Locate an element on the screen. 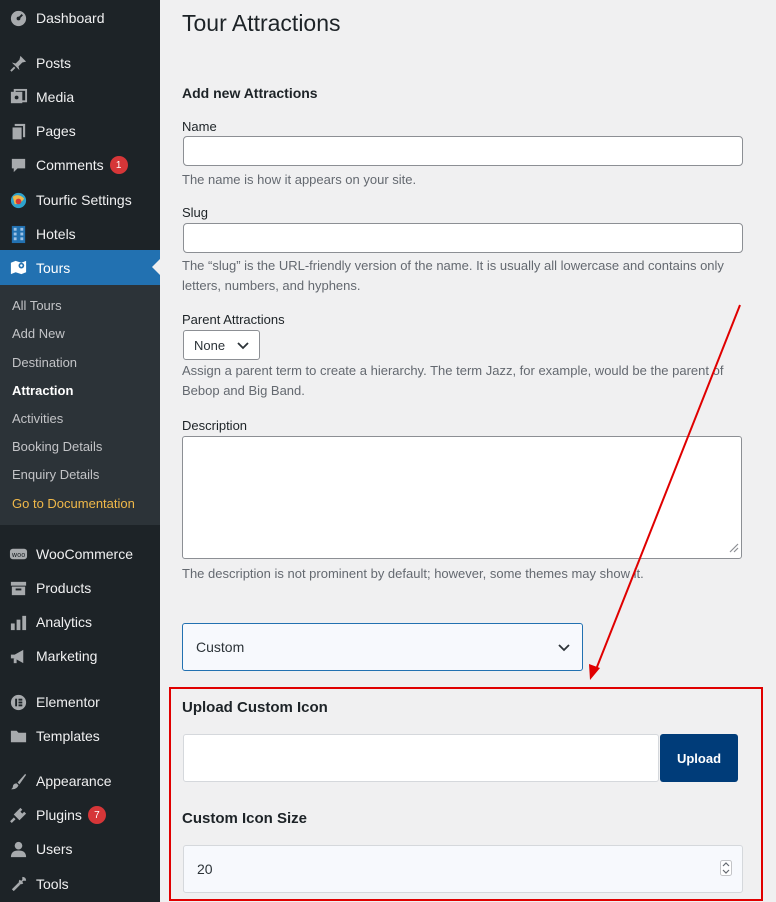  archive-icon is located at coordinates (18, 588).